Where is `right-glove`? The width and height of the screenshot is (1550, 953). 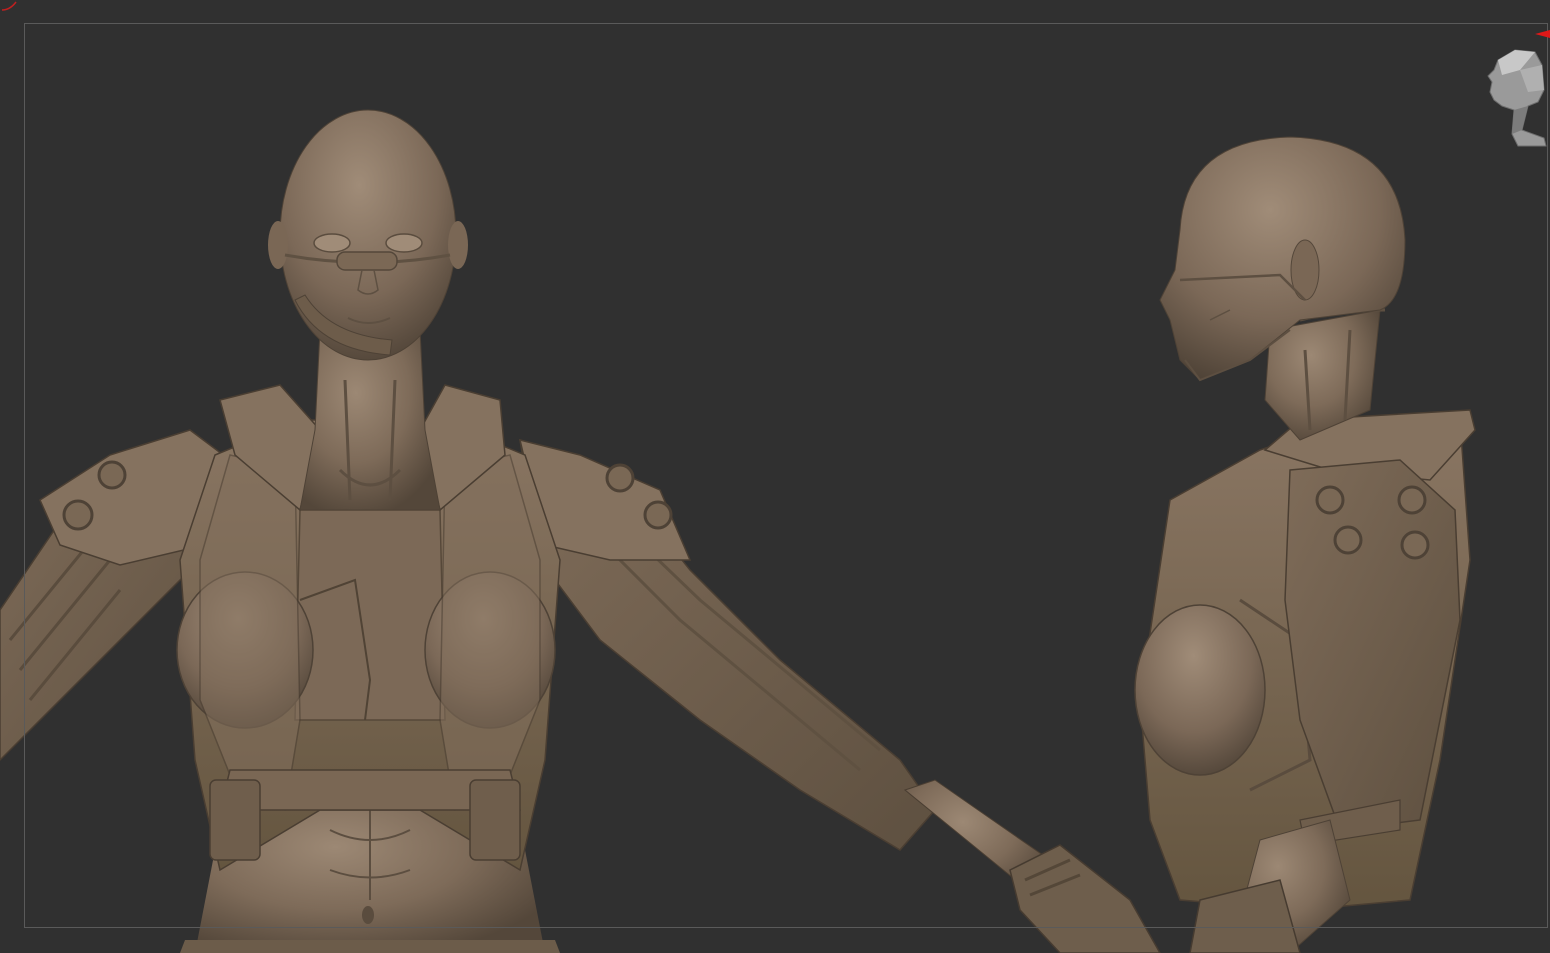 right-glove is located at coordinates (1085, 898).